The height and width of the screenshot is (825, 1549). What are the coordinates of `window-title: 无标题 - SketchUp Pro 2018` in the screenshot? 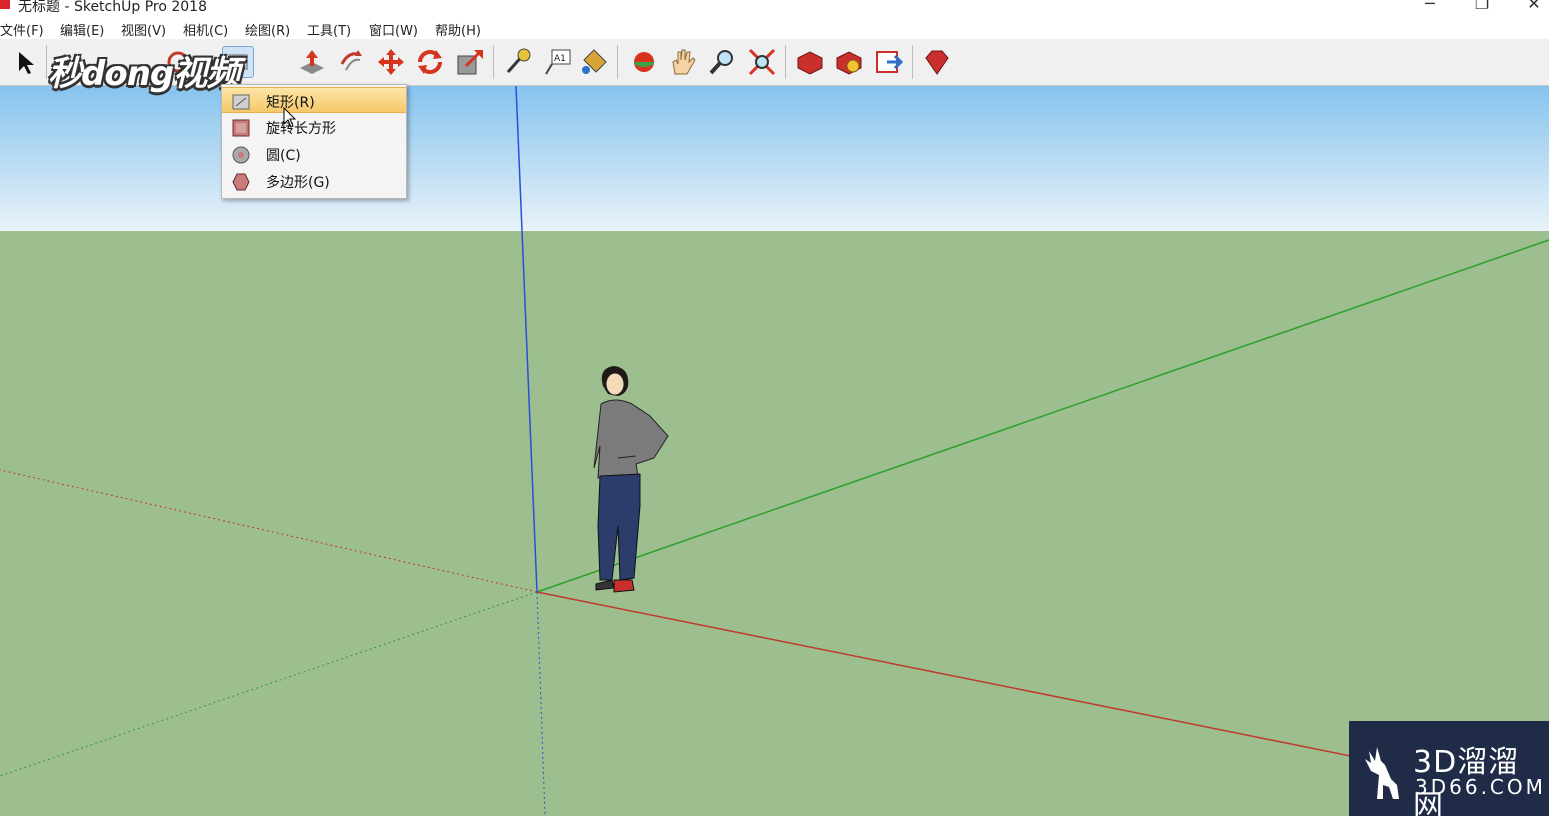 It's located at (112, 7).